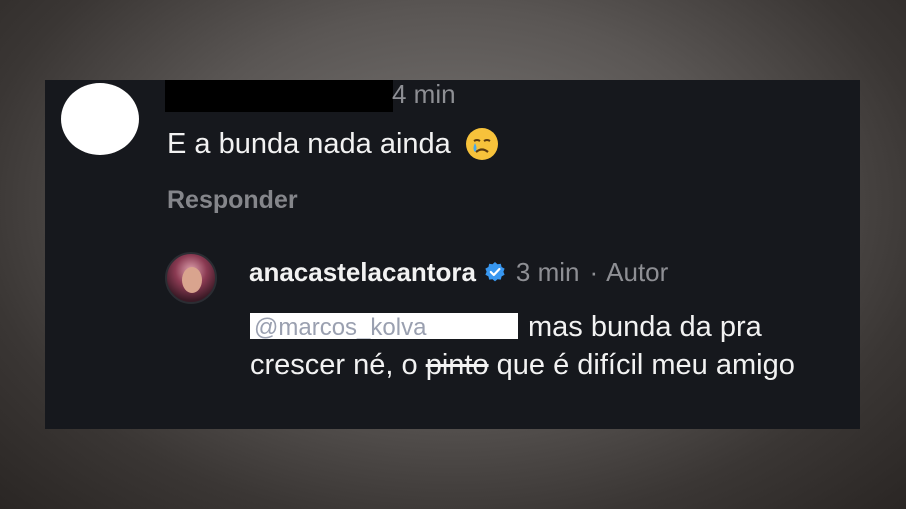 This screenshot has height=509, width=906. What do you see at coordinates (362, 272) in the screenshot?
I see `author-username: anacastelacantora` at bounding box center [362, 272].